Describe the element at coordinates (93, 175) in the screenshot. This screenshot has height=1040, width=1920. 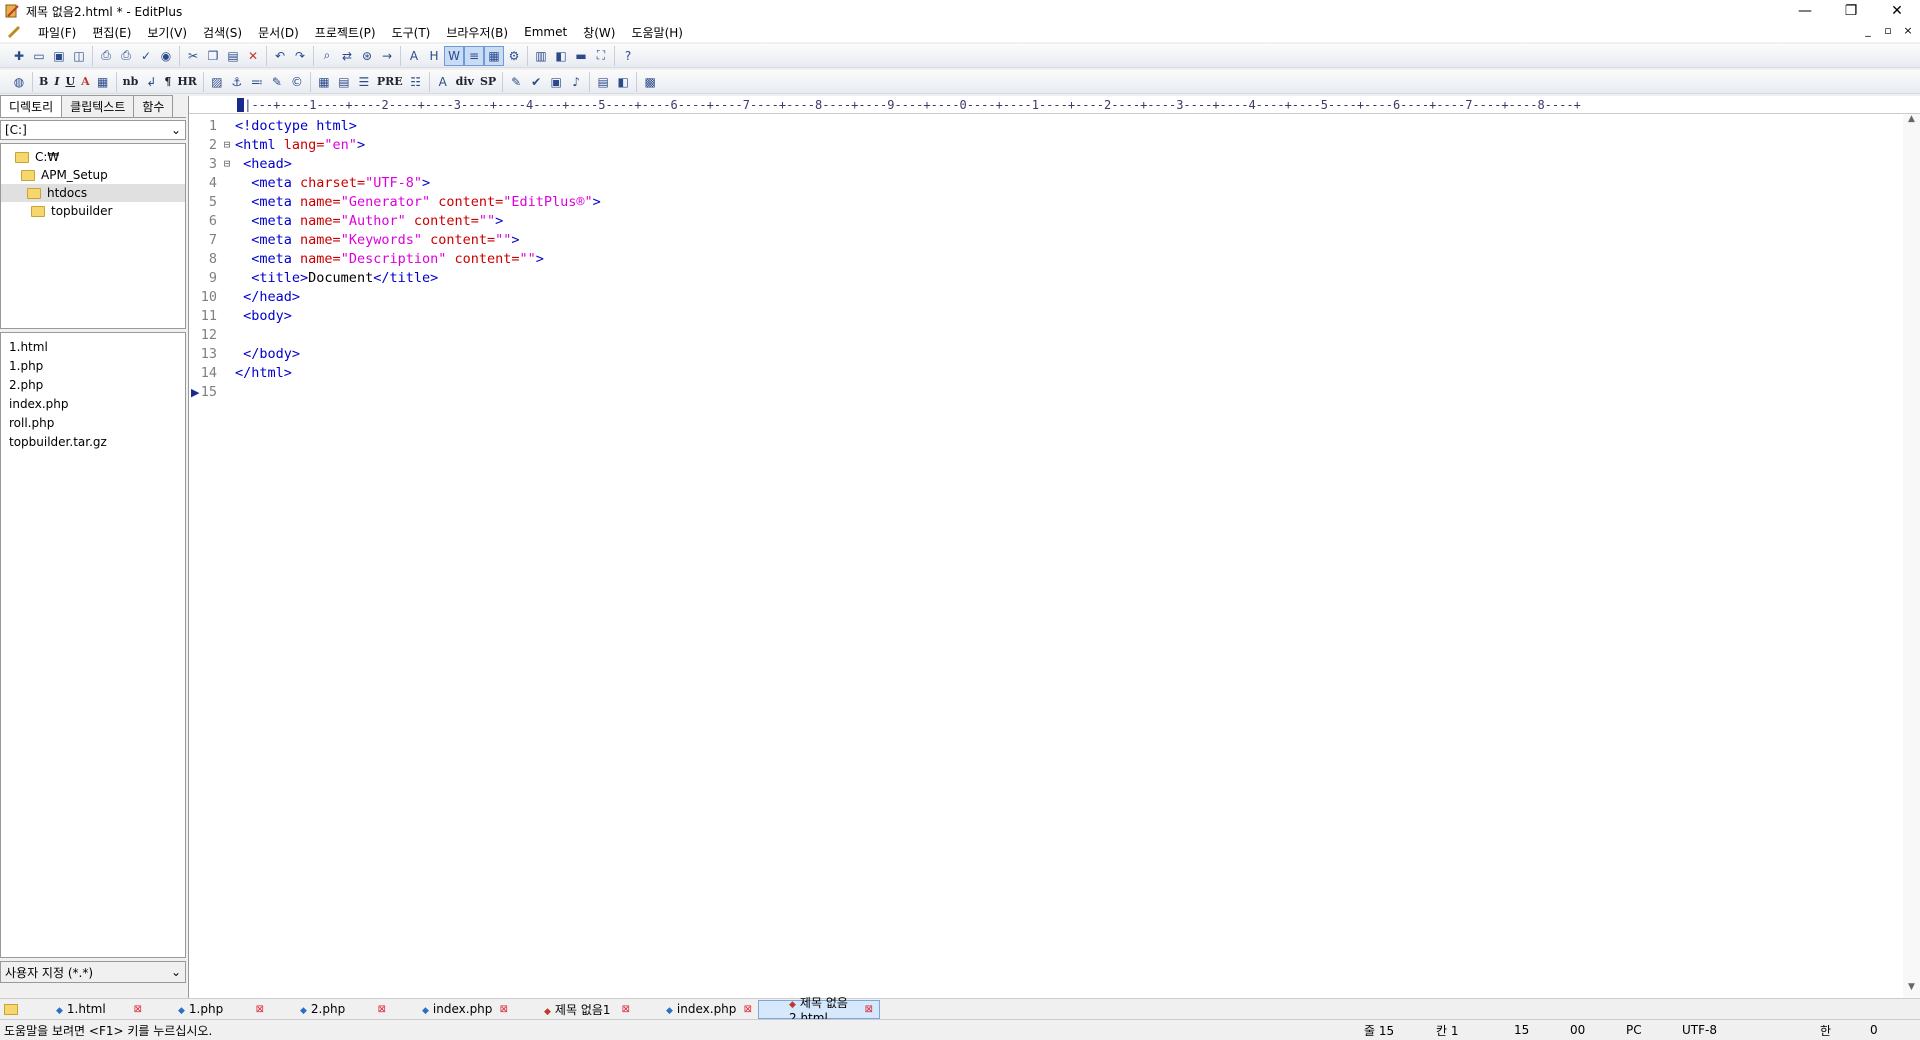
I see `tree-item: APM_Setup` at that location.